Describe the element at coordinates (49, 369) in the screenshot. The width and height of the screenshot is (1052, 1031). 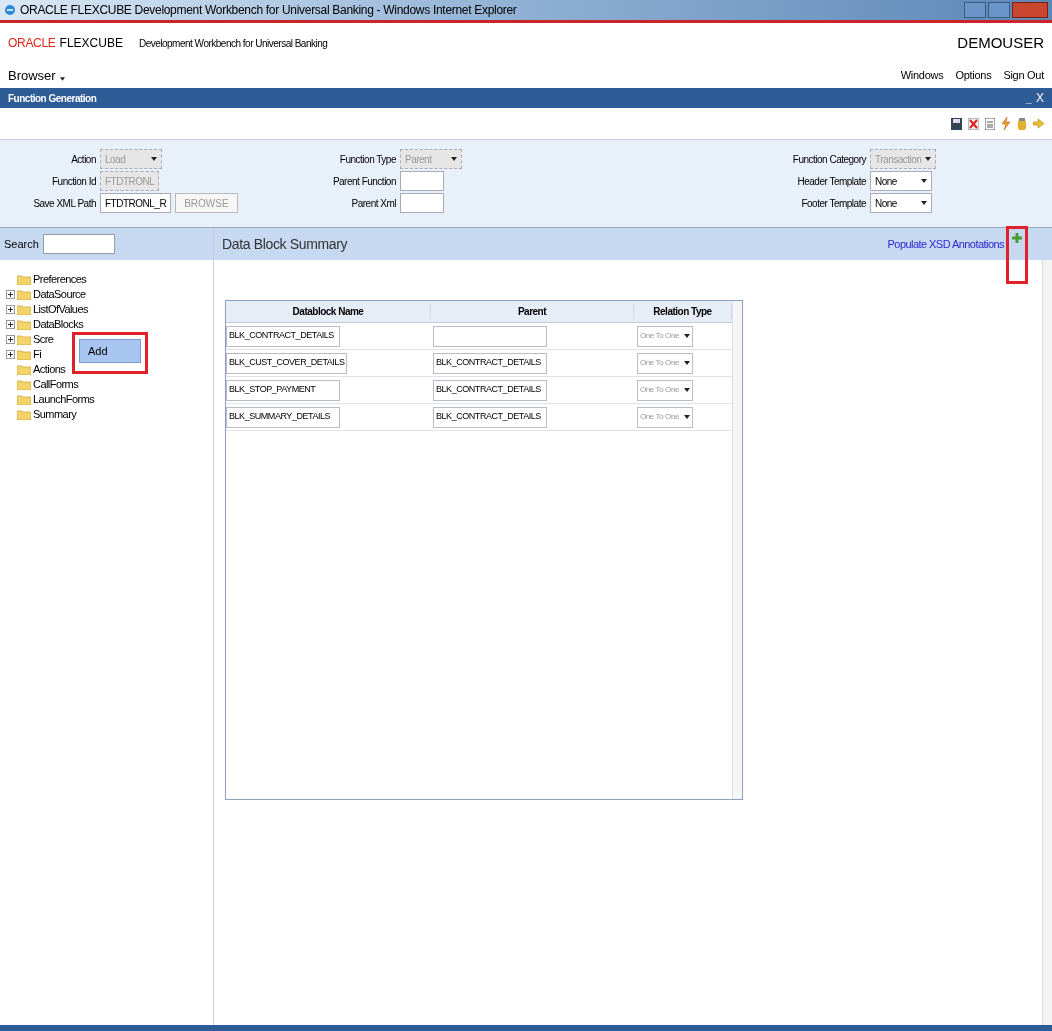
I see `tree-item: Actions` at that location.